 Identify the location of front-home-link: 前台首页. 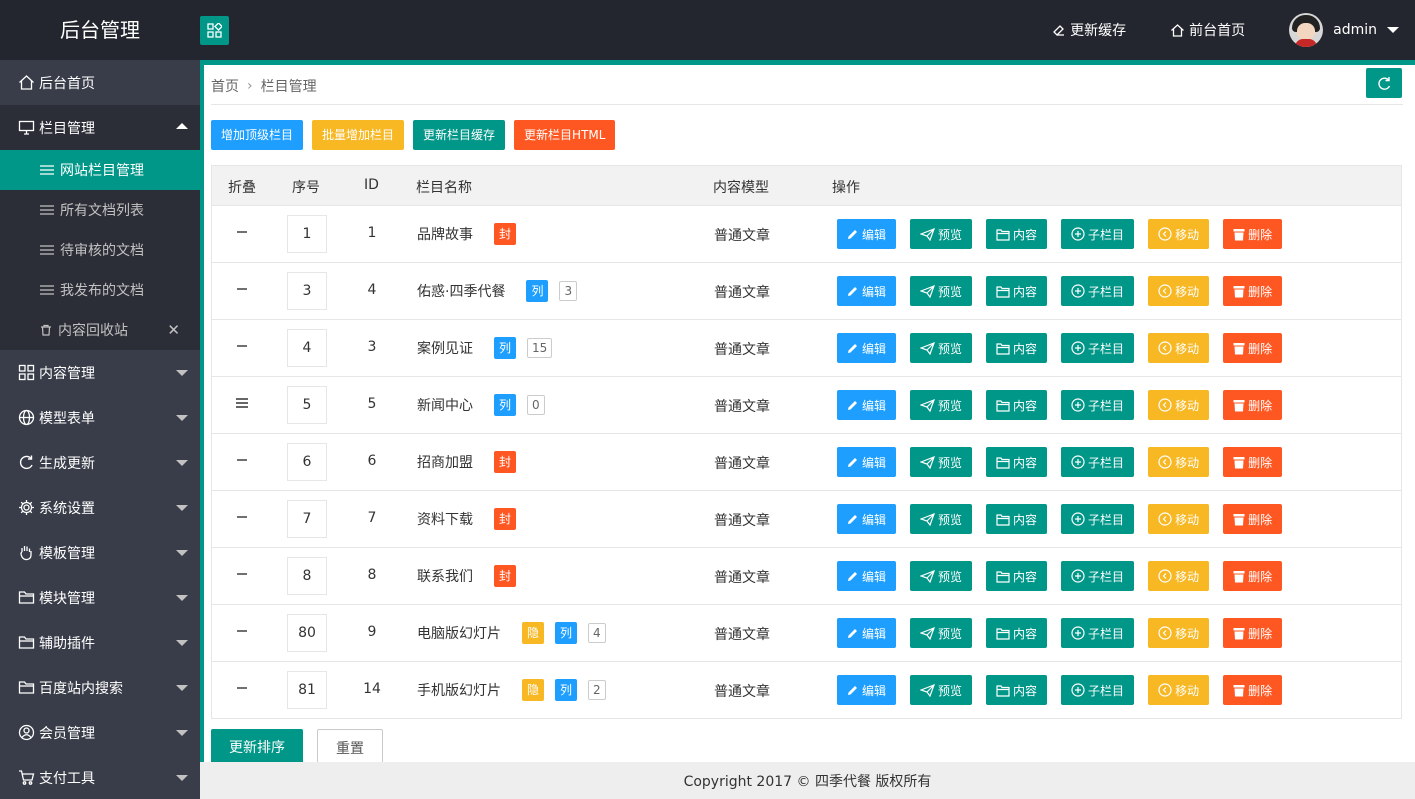
(1207, 30).